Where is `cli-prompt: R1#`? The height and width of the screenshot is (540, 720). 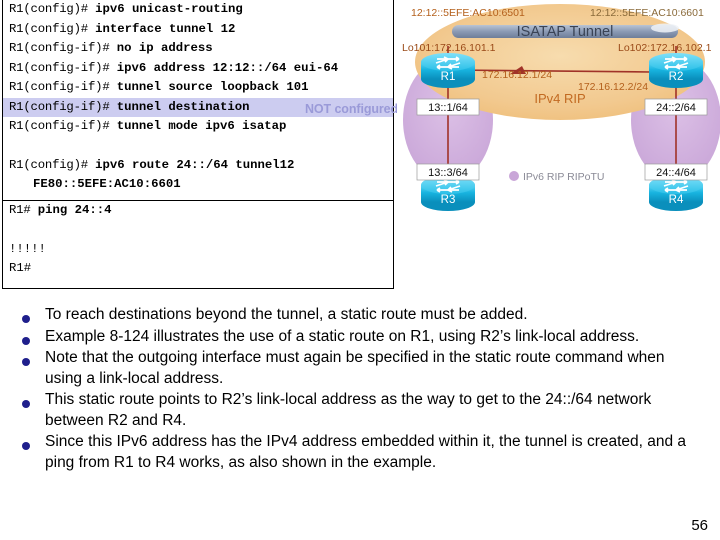 cli-prompt: R1# is located at coordinates (23, 210).